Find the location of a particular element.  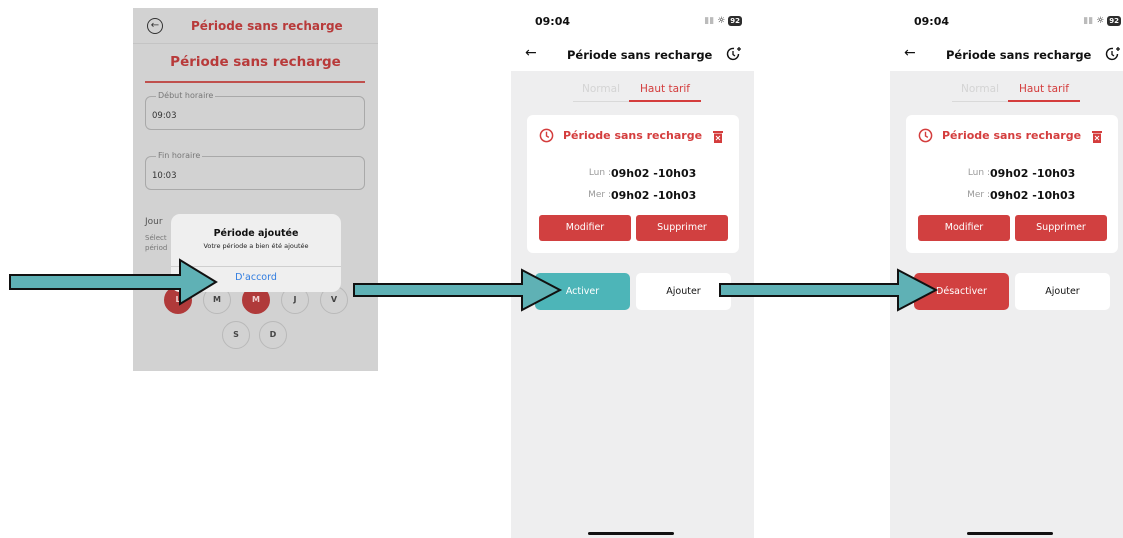

start-time-value: 09:03 is located at coordinates (164, 116).